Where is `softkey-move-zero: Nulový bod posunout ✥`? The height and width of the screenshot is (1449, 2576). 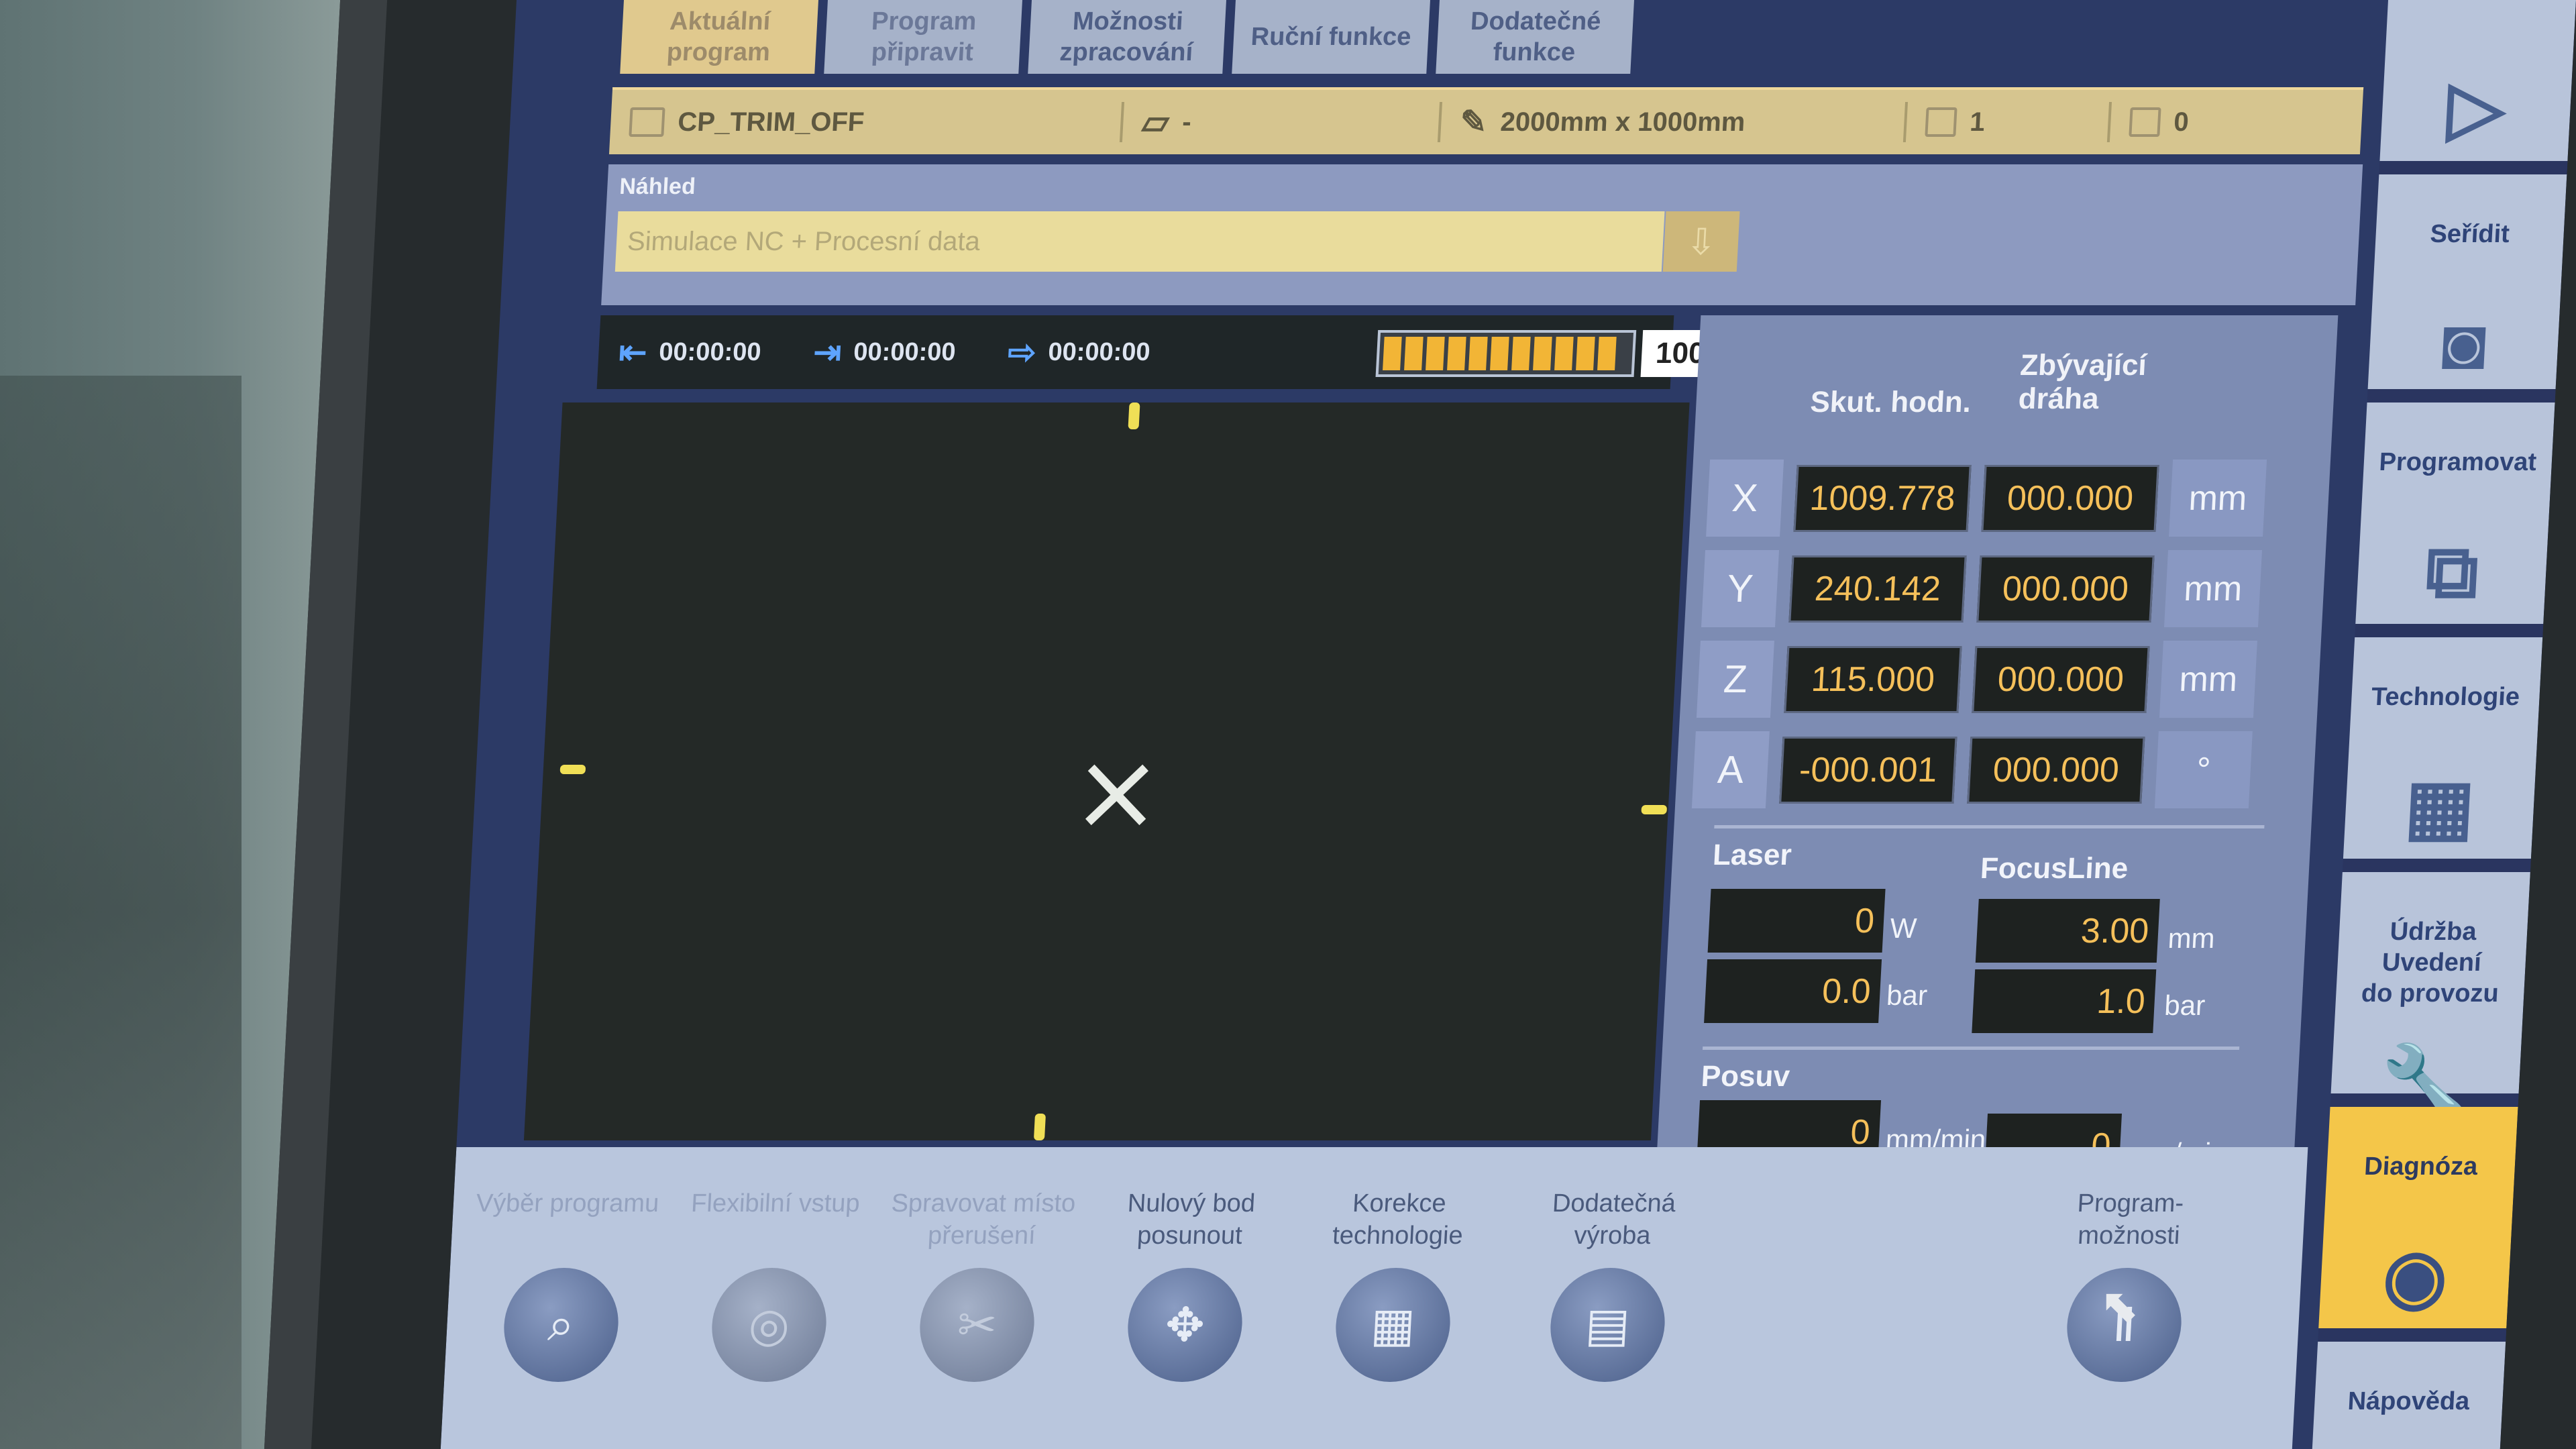
softkey-move-zero: Nulový bod posunout ✥ is located at coordinates (1187, 1284).